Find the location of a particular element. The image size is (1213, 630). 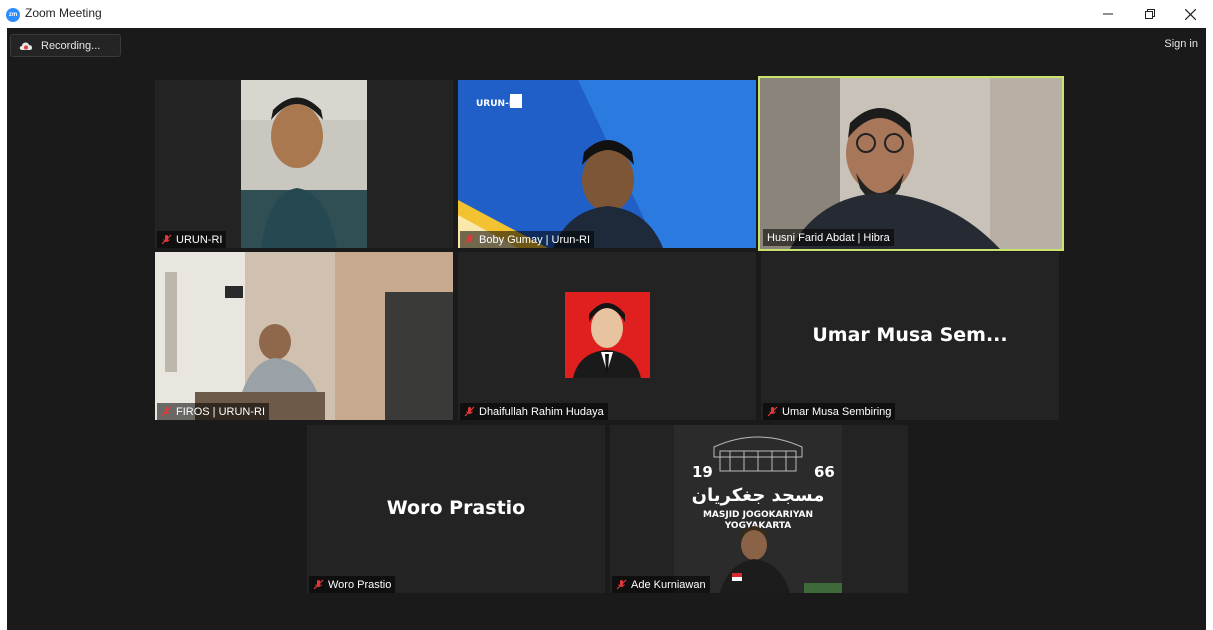

participant-name-label: Ade Kurniawan is located at coordinates (661, 584).